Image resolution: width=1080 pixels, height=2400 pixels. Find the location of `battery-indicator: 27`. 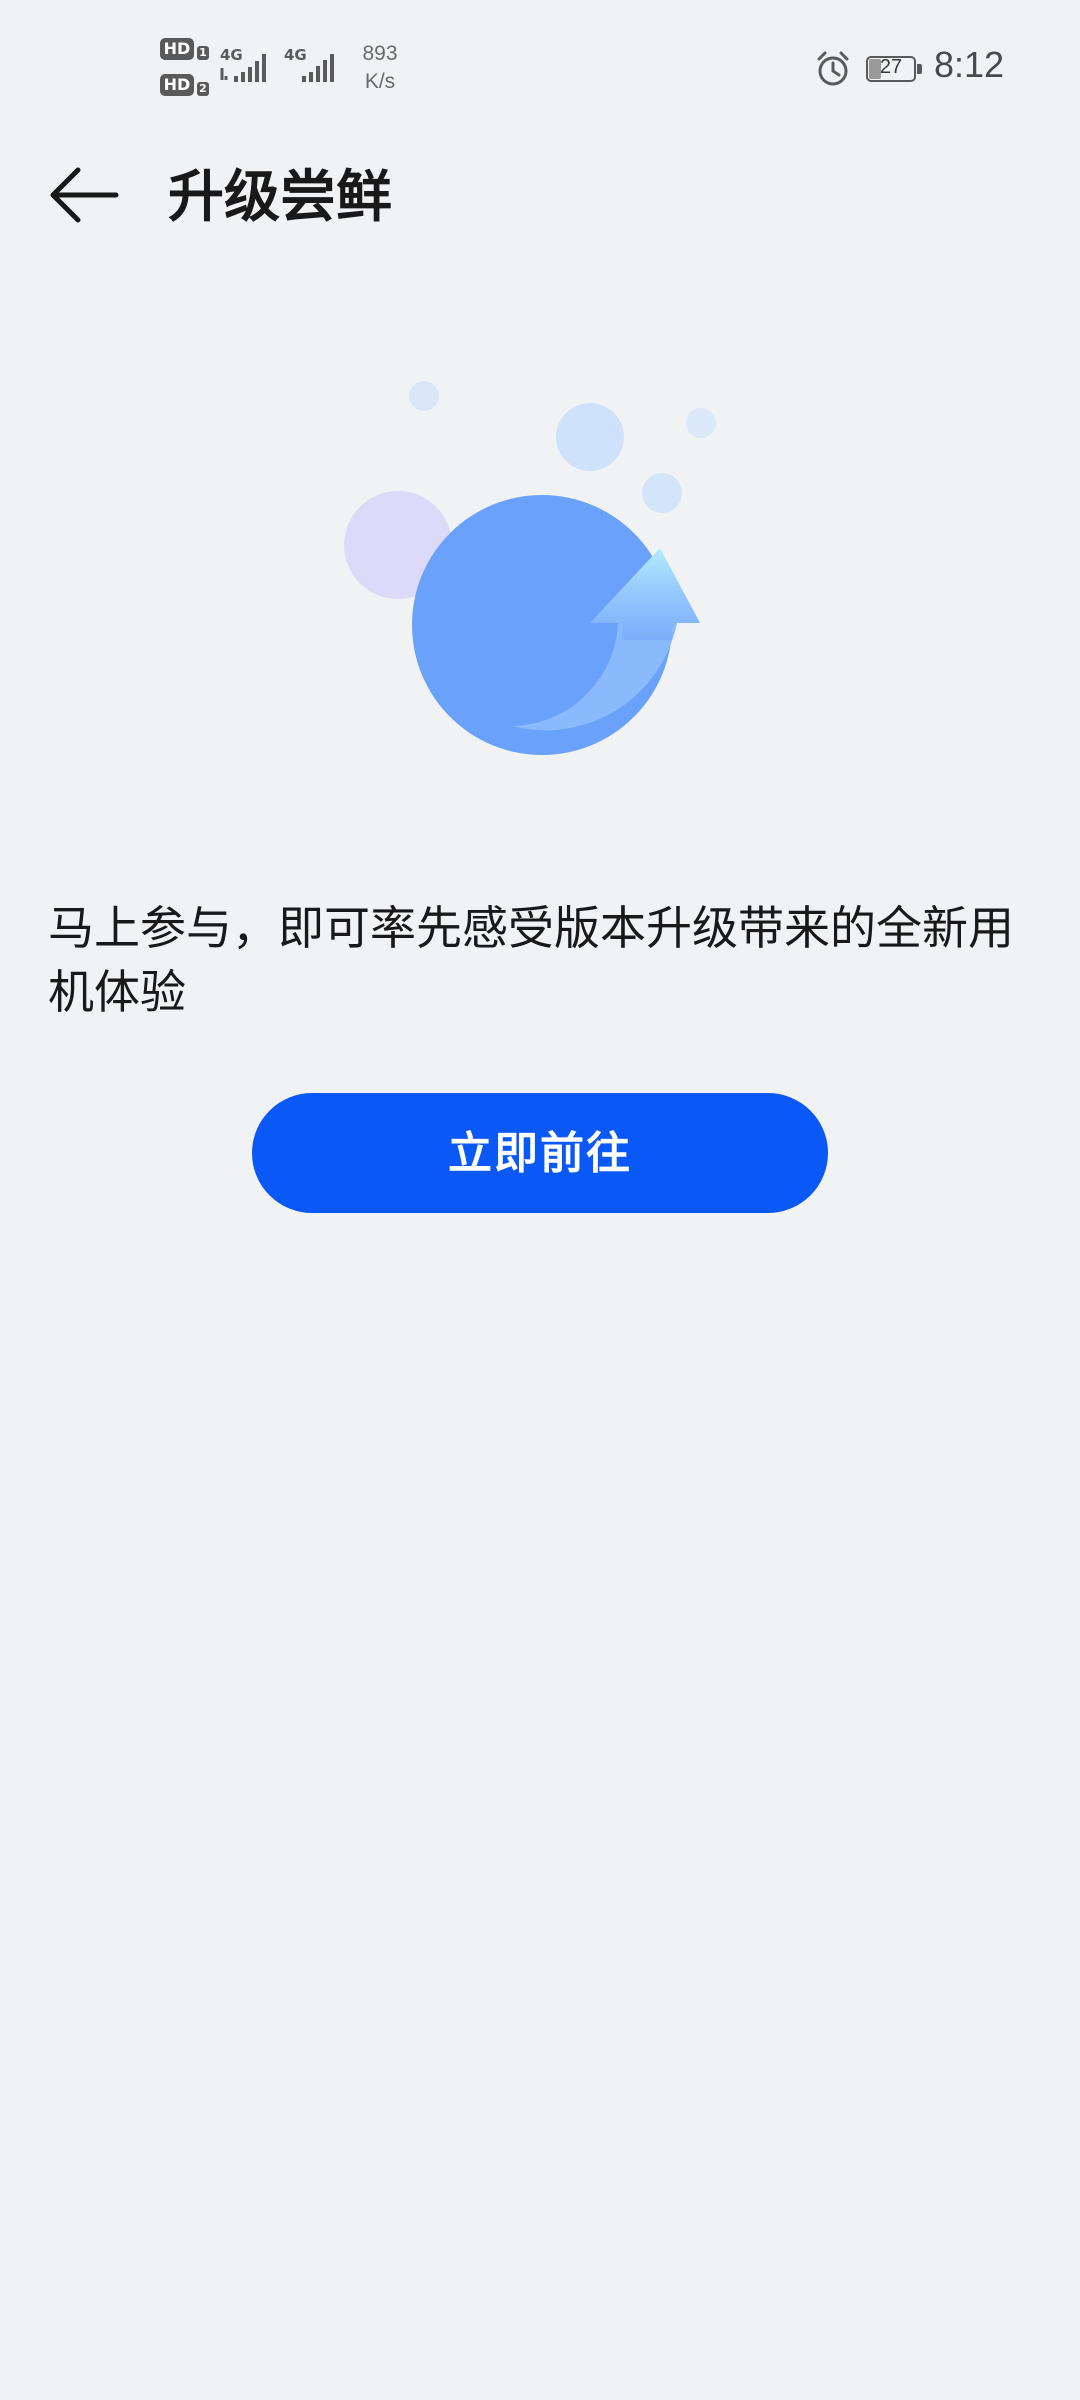

battery-indicator: 27 is located at coordinates (895, 69).